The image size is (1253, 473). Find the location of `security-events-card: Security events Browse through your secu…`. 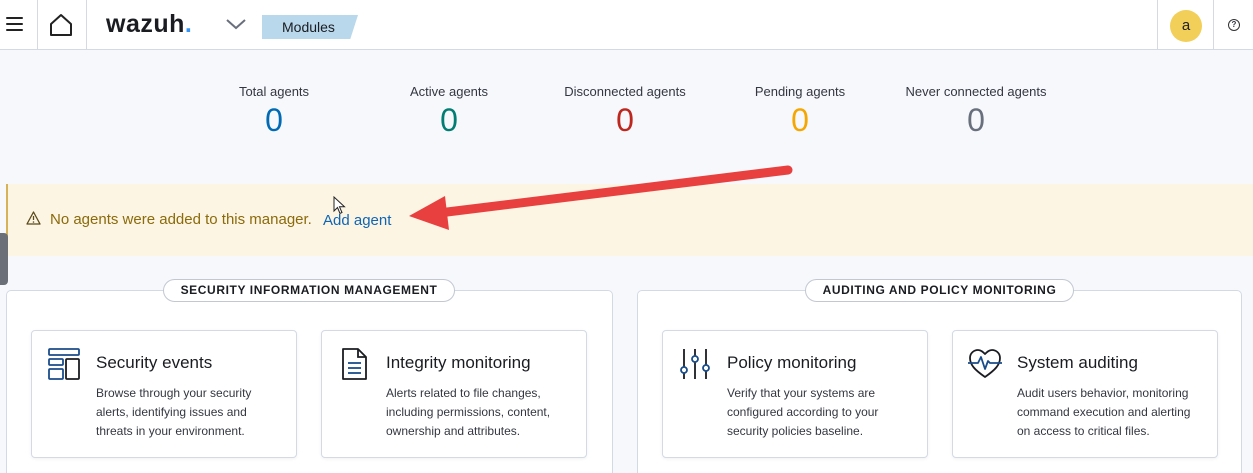

security-events-card: Security events Browse through your secu… is located at coordinates (164, 394).